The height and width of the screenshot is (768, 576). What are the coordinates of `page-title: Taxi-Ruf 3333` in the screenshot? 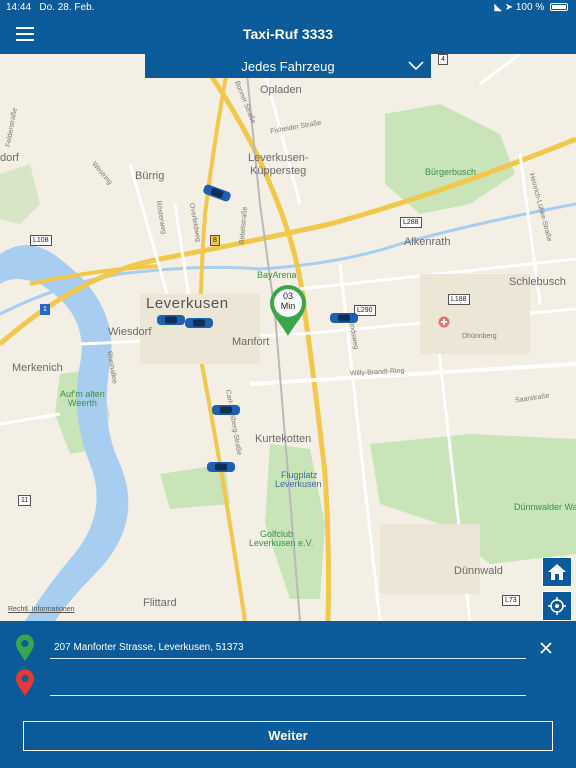 It's located at (288, 34).